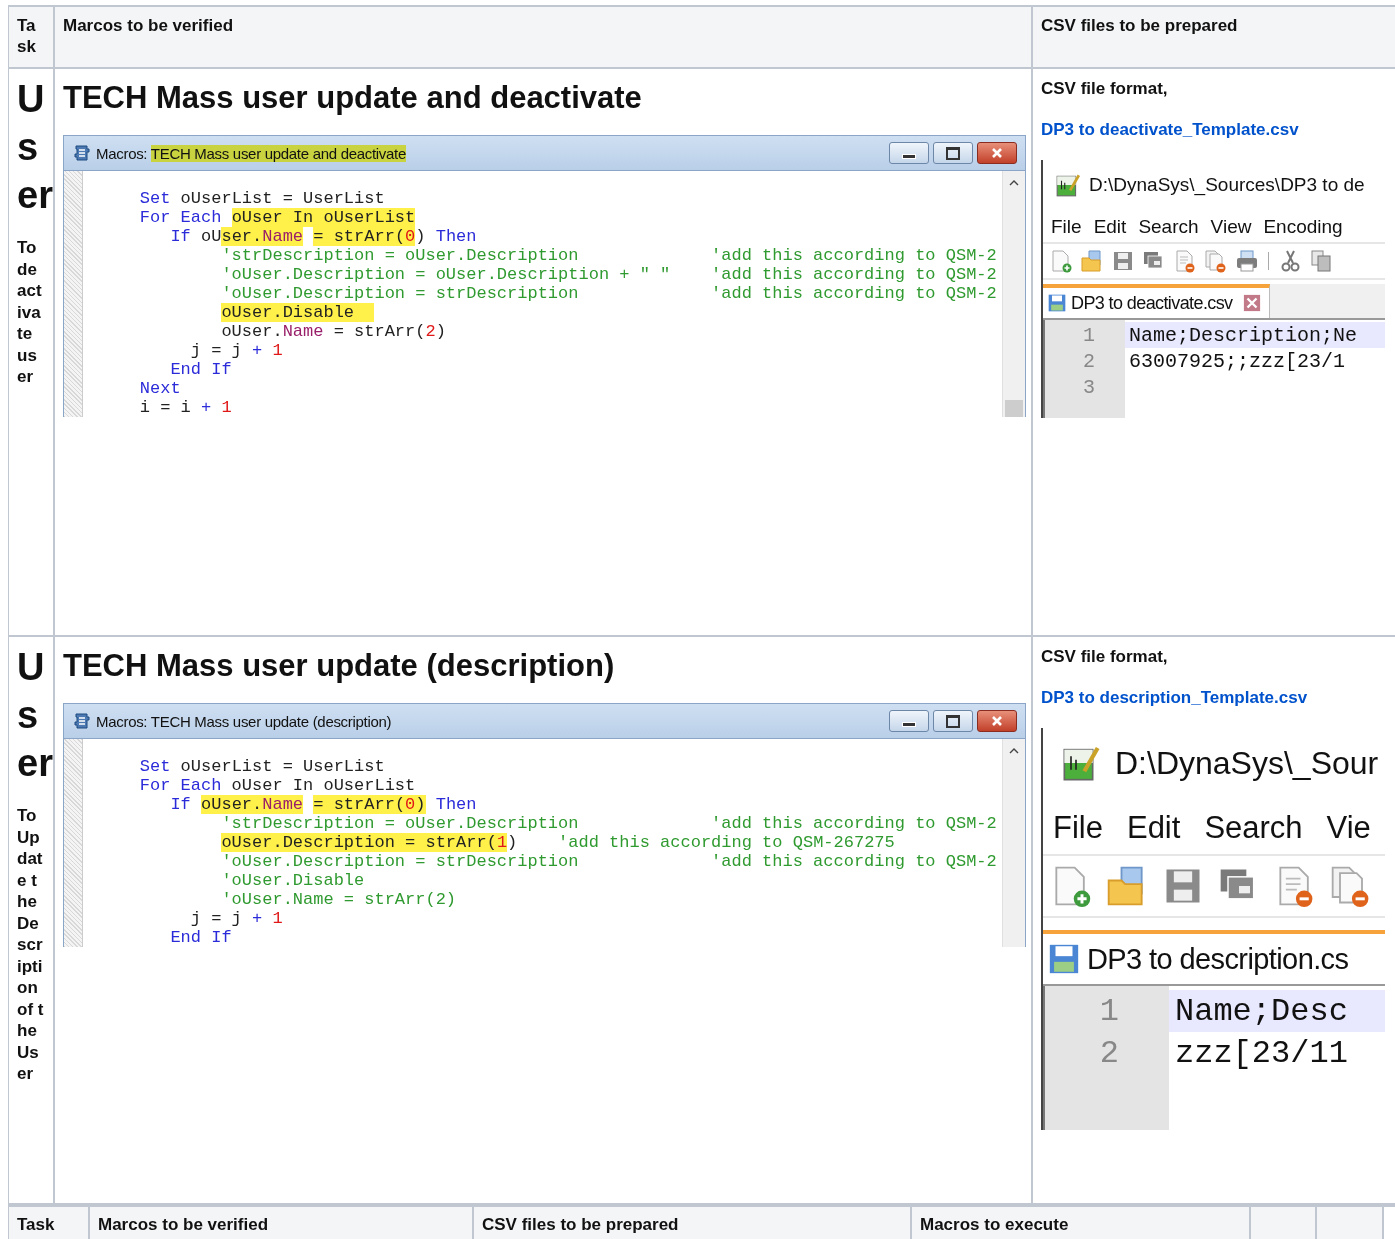 The height and width of the screenshot is (1239, 1395). What do you see at coordinates (159, 388) in the screenshot?
I see `code-line: Next` at bounding box center [159, 388].